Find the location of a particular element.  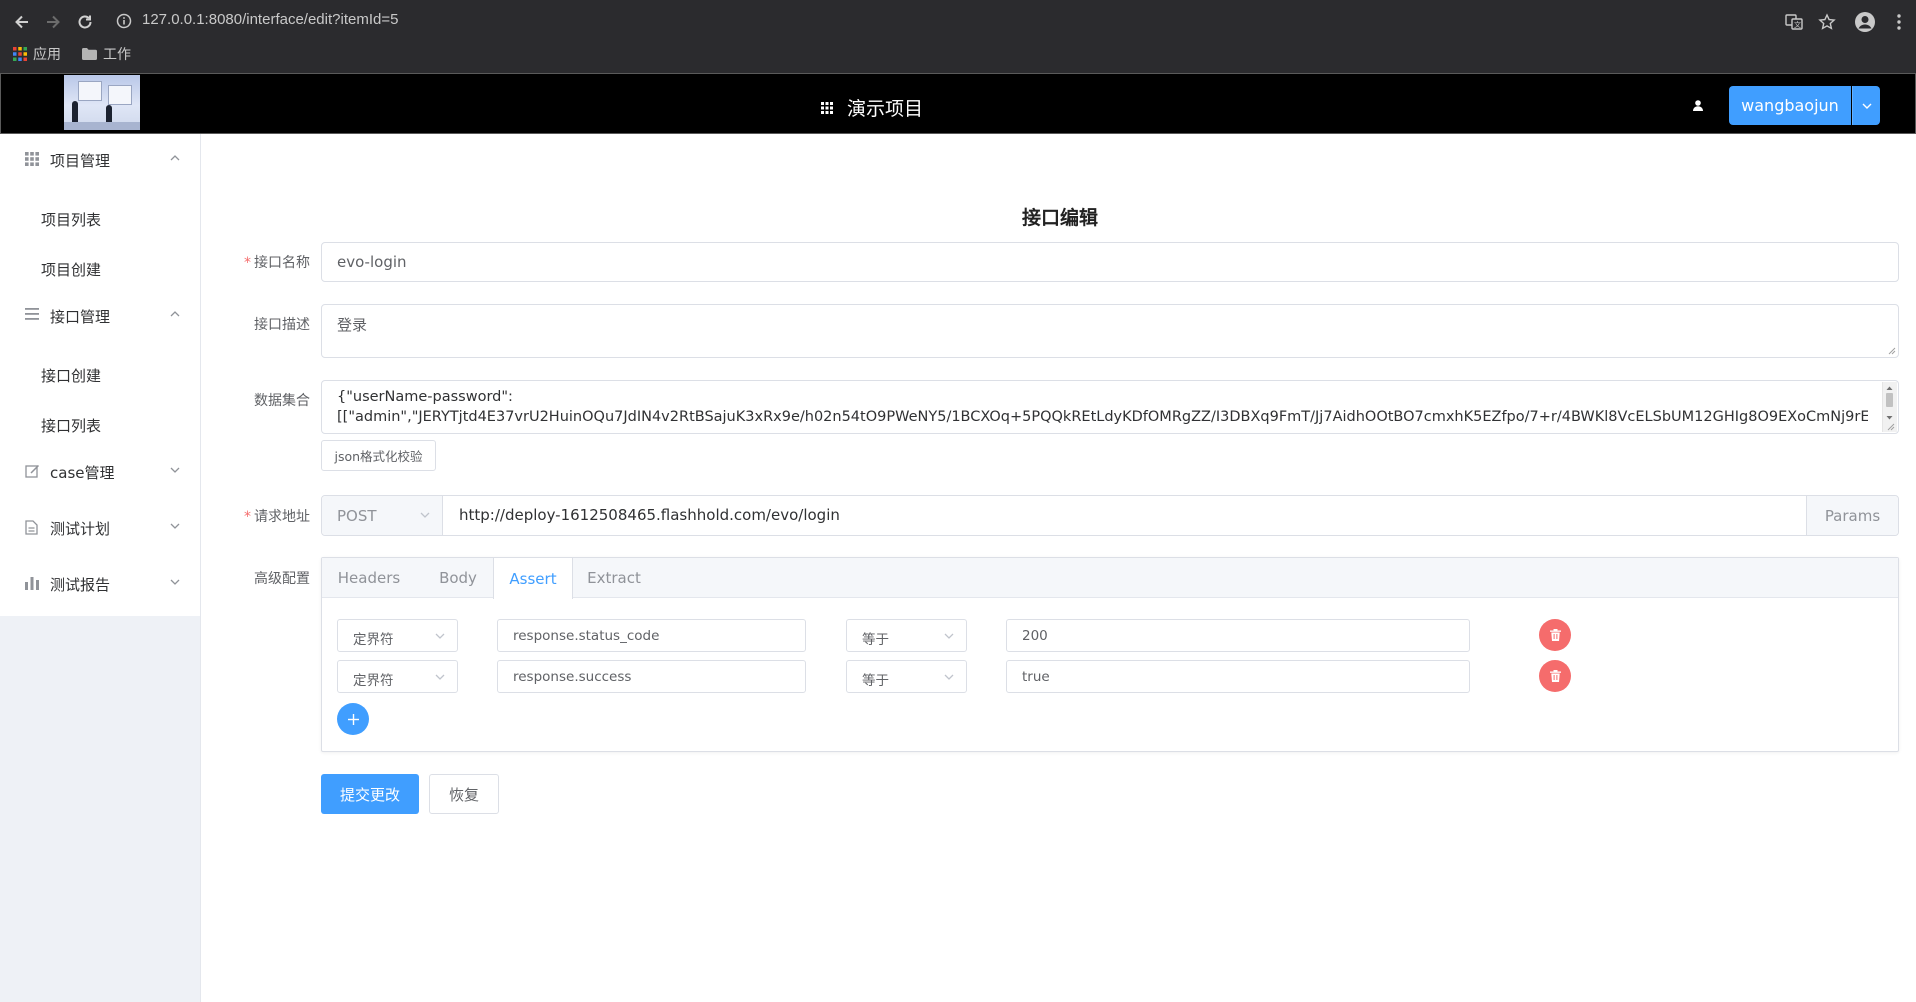

resize-handle-icon is located at coordinates (1891, 350).